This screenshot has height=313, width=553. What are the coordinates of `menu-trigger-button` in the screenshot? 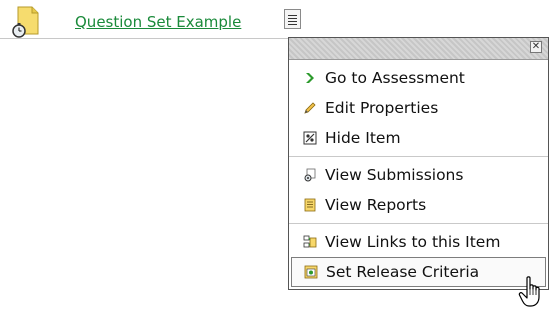 It's located at (292, 19).